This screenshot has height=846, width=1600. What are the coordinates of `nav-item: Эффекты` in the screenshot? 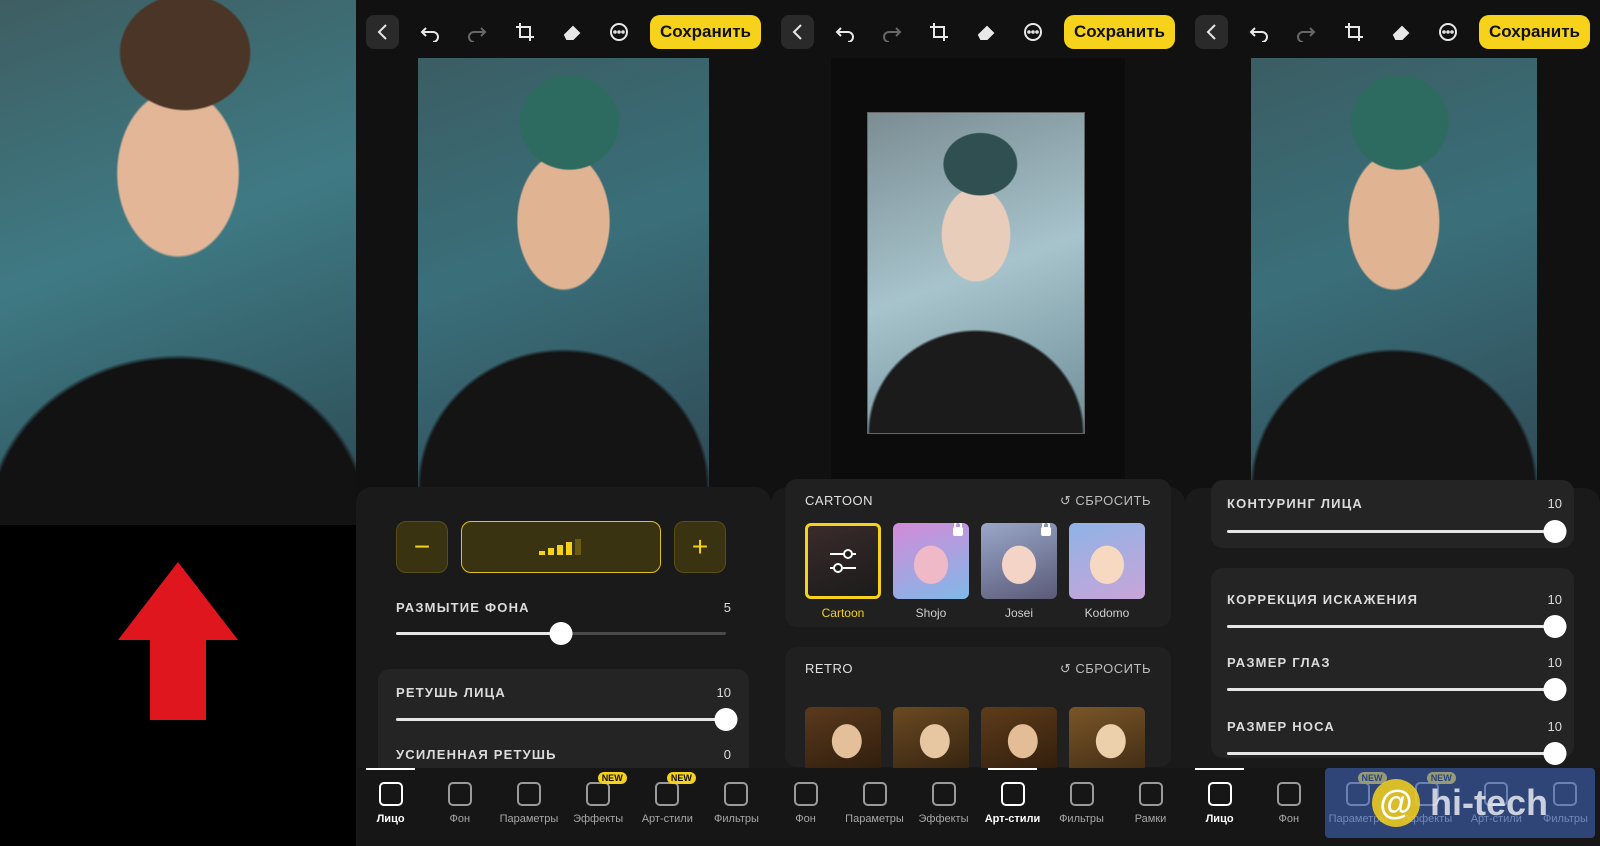 It's located at (943, 800).